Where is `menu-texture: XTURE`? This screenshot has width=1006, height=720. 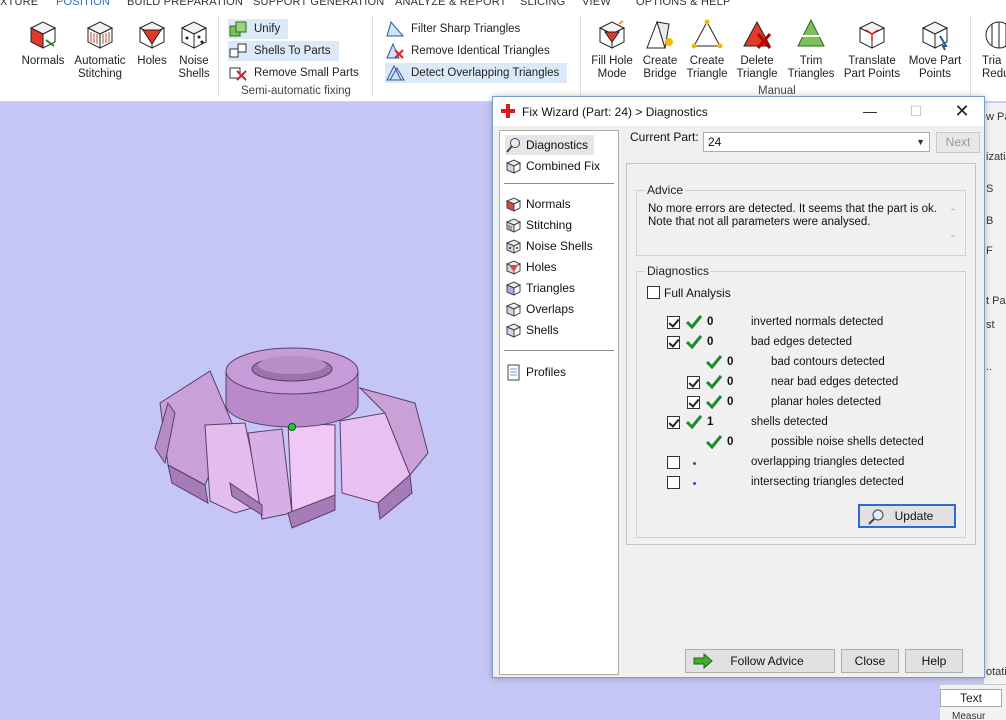
menu-texture: XTURE is located at coordinates (19, 4).